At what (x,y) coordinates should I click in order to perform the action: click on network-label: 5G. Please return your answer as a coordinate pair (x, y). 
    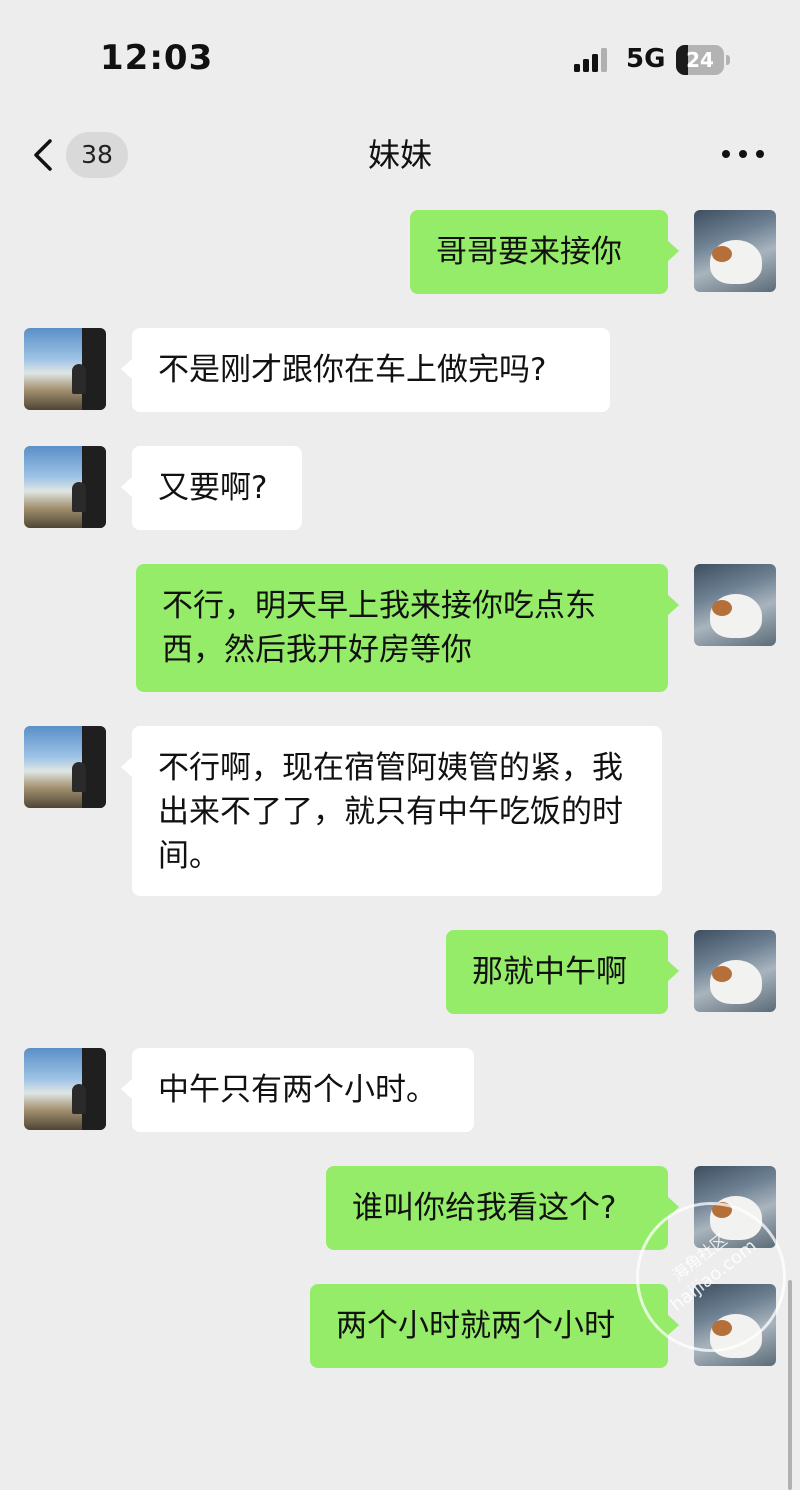
    Looking at the image, I should click on (646, 59).